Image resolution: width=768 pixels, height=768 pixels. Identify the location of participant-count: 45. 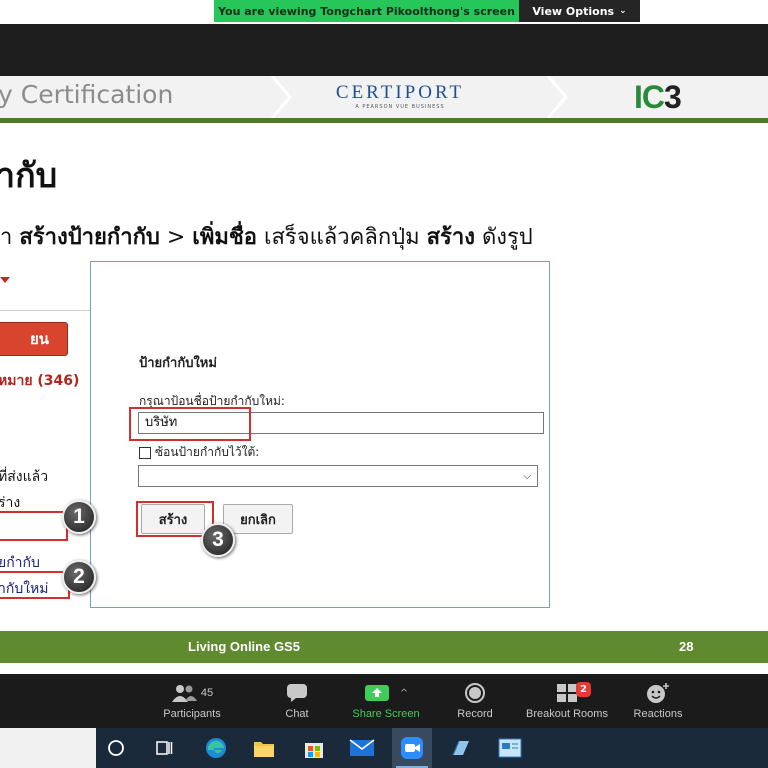
(207, 693).